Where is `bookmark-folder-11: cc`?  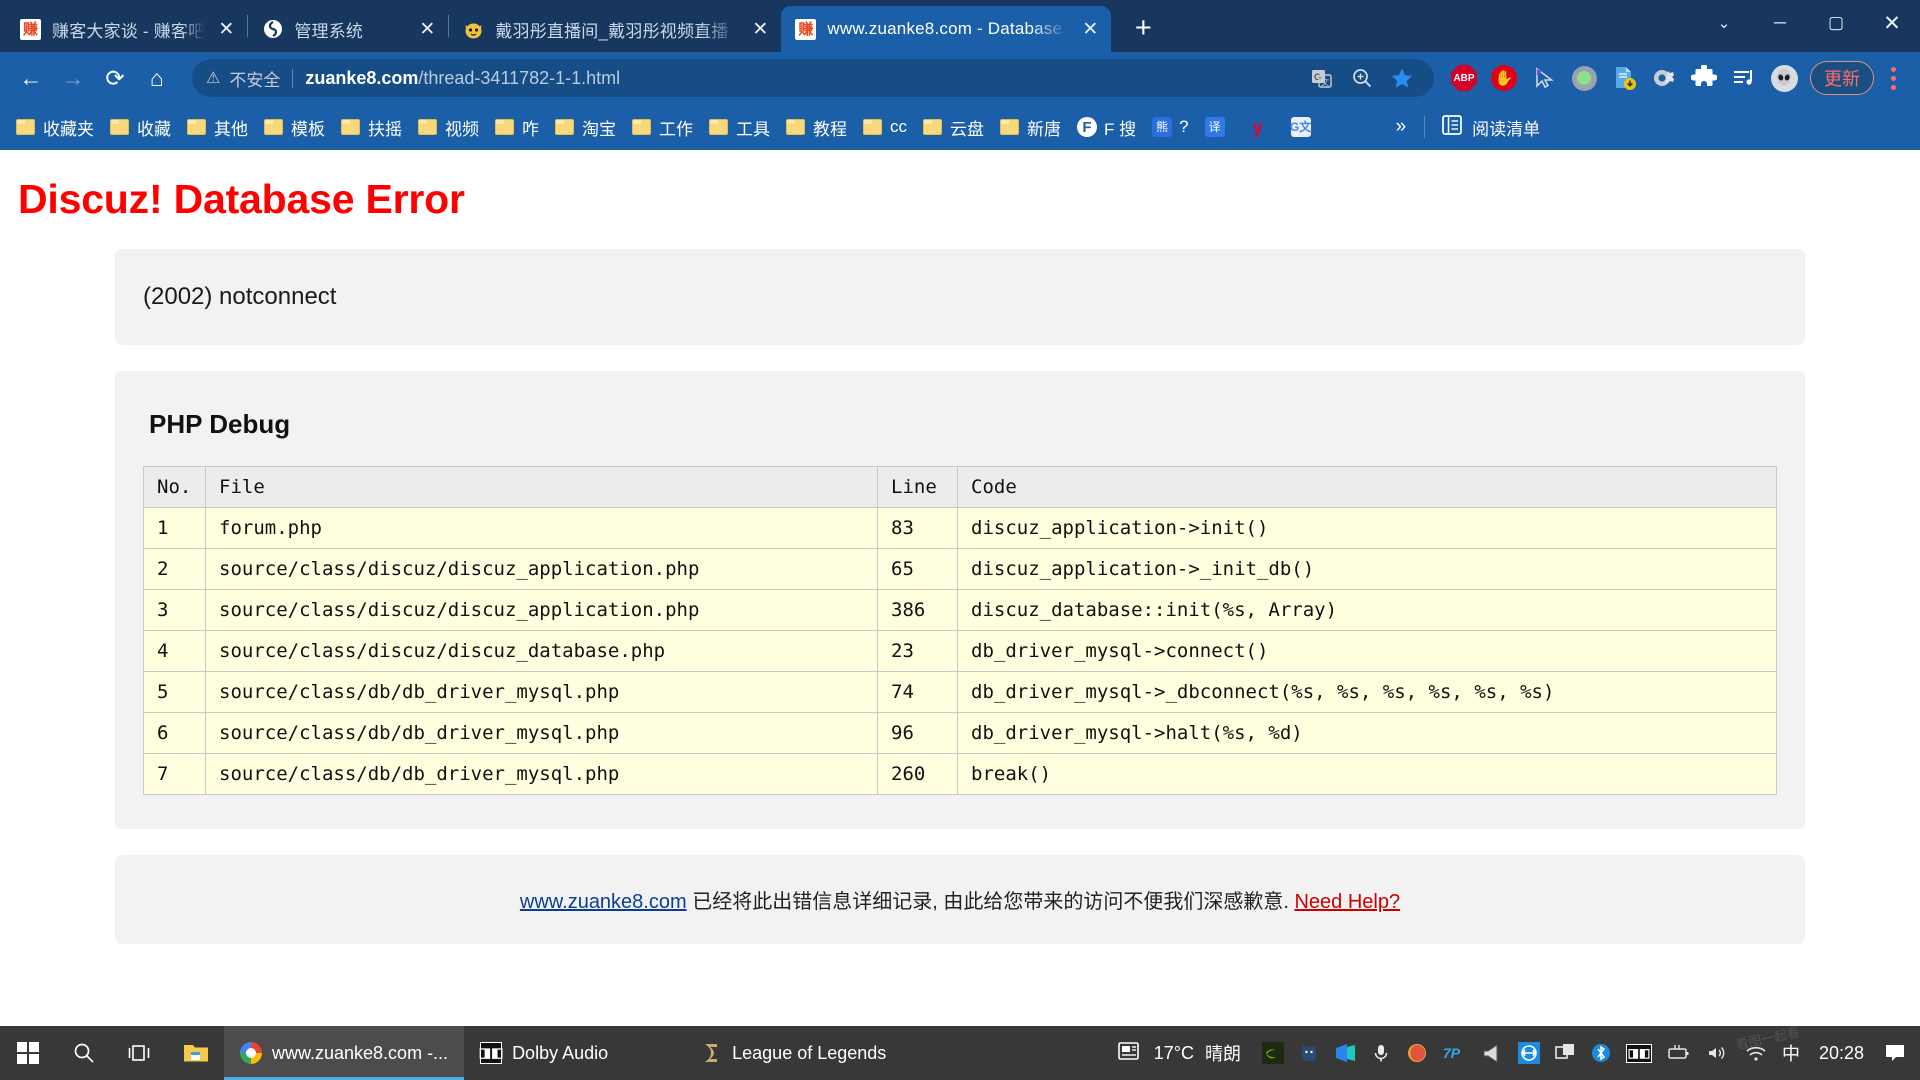 bookmark-folder-11: cc is located at coordinates (885, 127).